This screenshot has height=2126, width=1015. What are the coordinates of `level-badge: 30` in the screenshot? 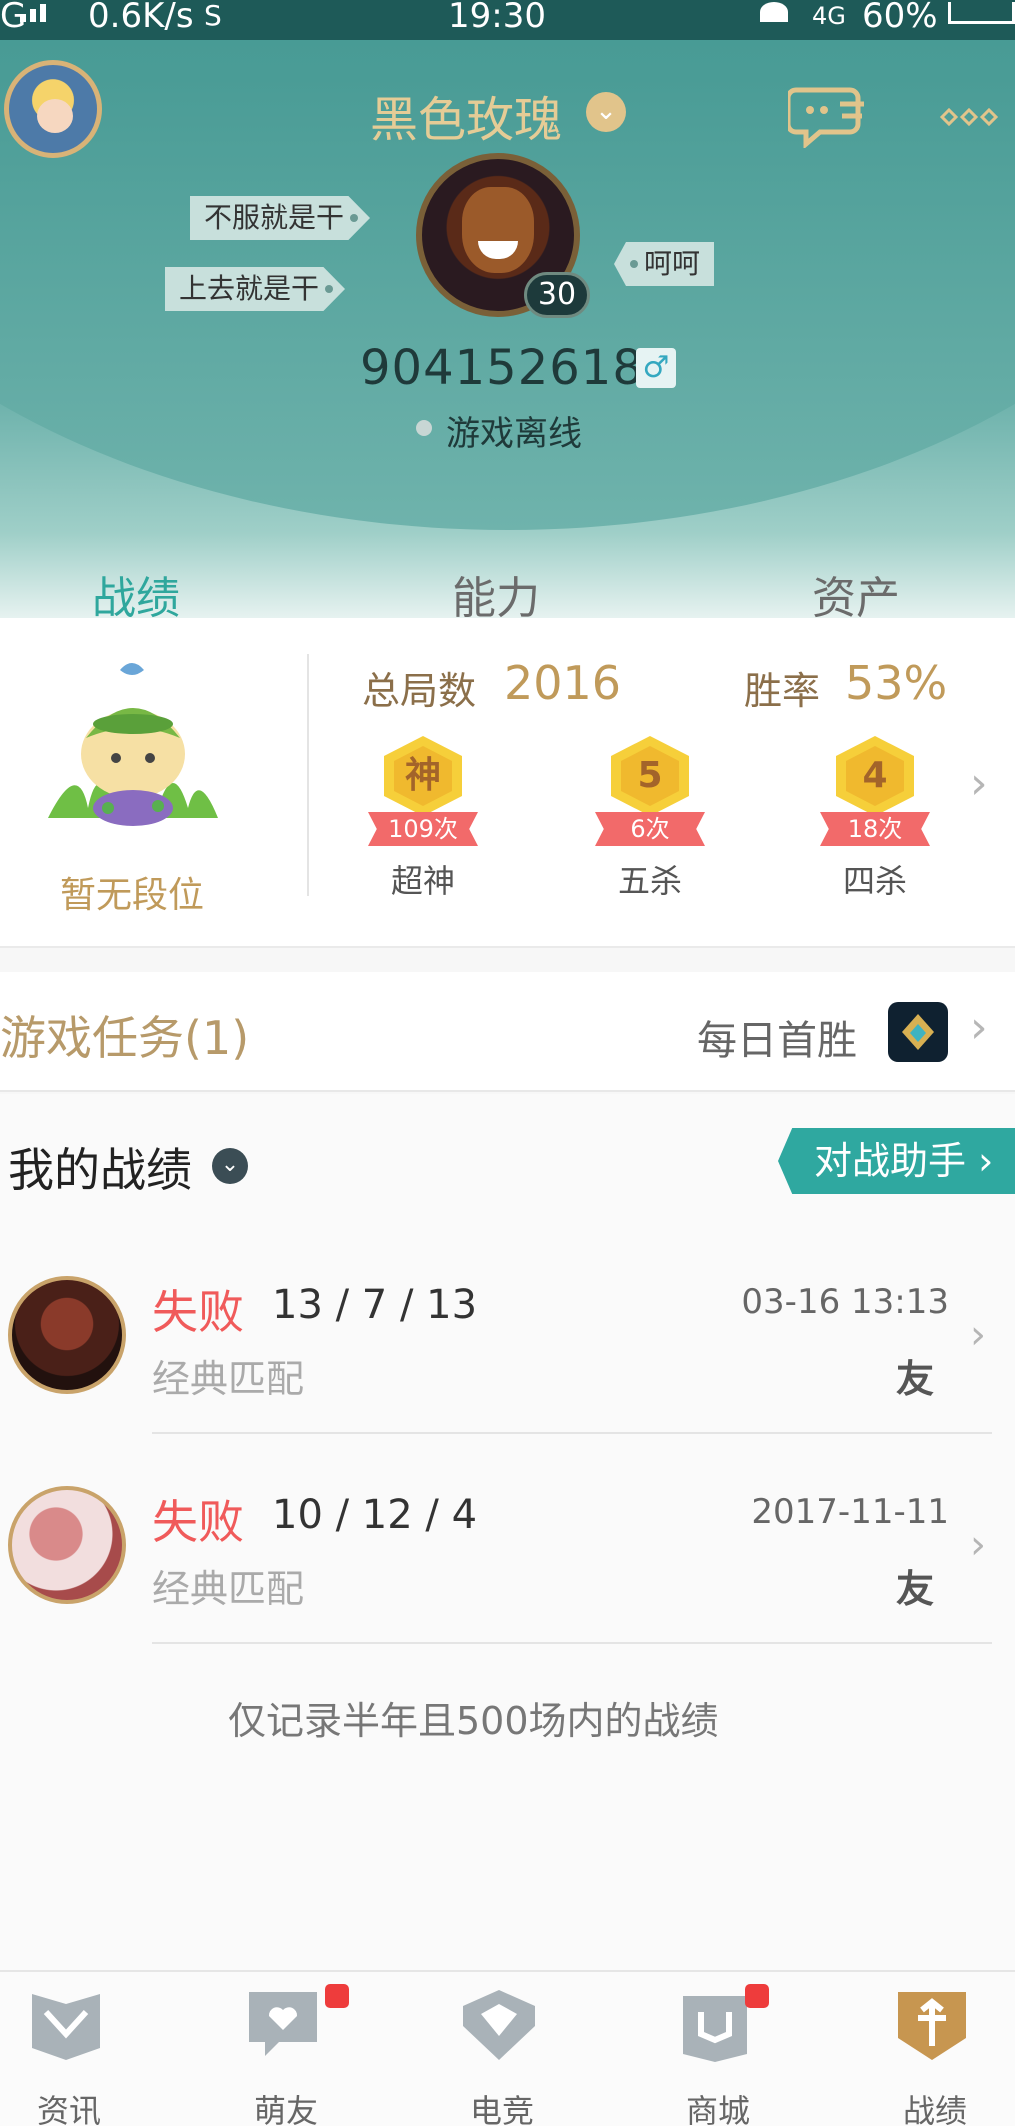 It's located at (557, 295).